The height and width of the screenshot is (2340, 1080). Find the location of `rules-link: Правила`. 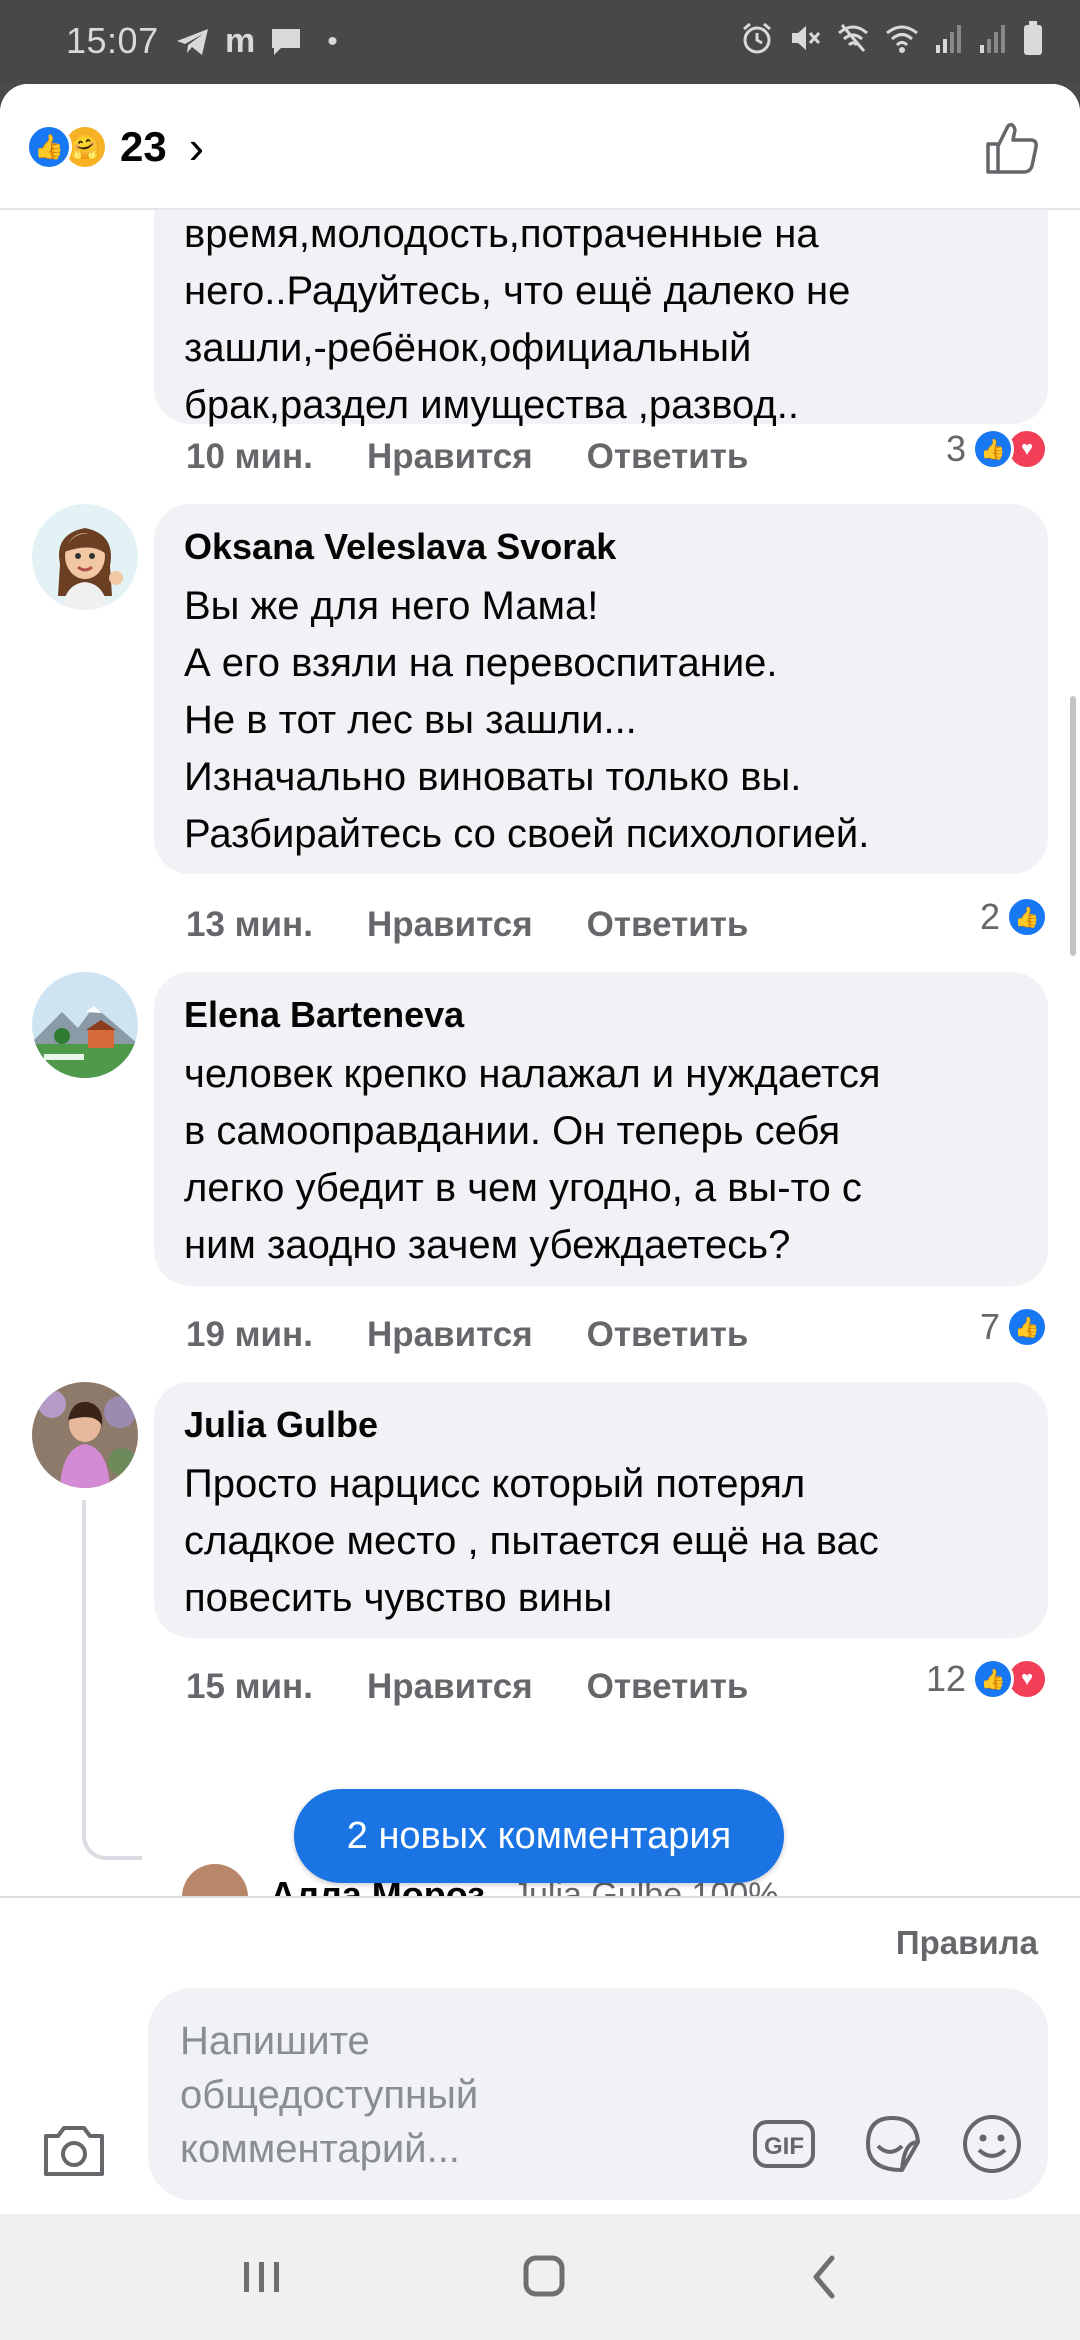

rules-link: Правила is located at coordinates (967, 1943).